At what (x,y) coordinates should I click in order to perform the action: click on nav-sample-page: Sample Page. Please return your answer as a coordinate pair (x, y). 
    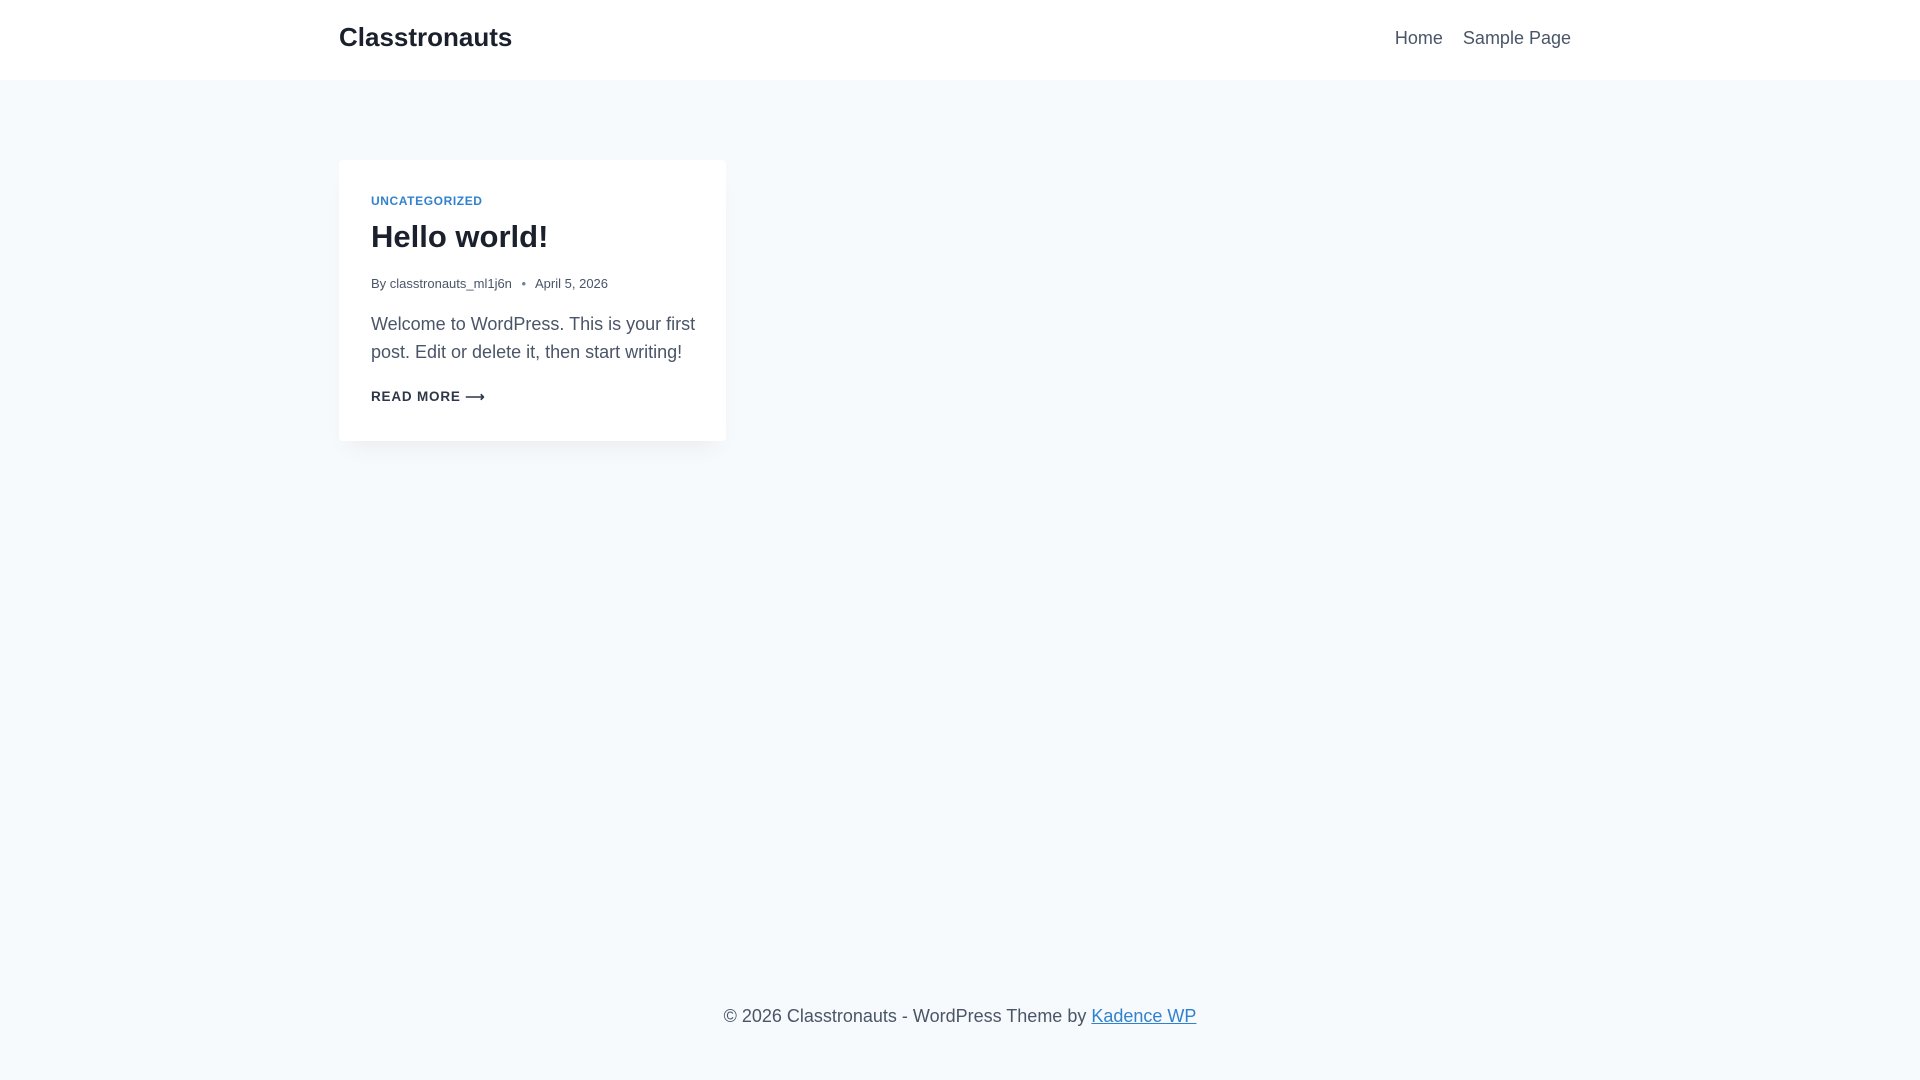
    Looking at the image, I should click on (1517, 38).